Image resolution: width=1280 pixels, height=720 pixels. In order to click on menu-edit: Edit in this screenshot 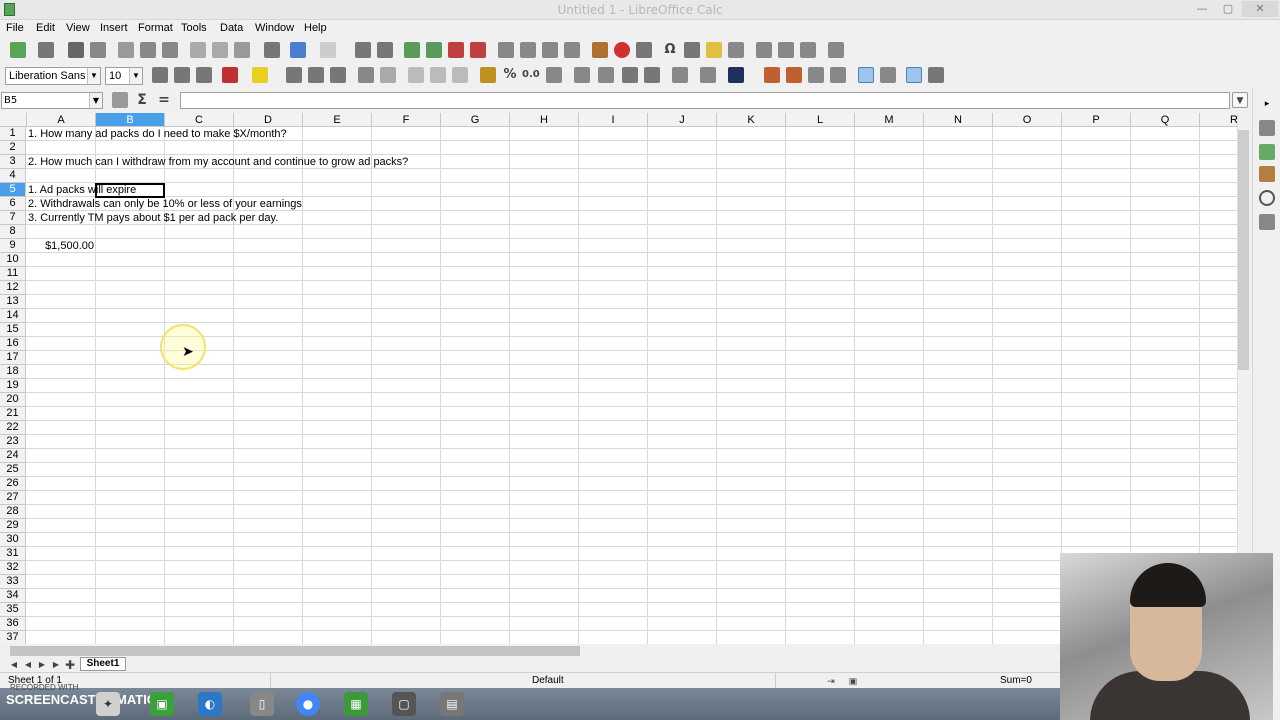, I will do `click(45, 28)`.